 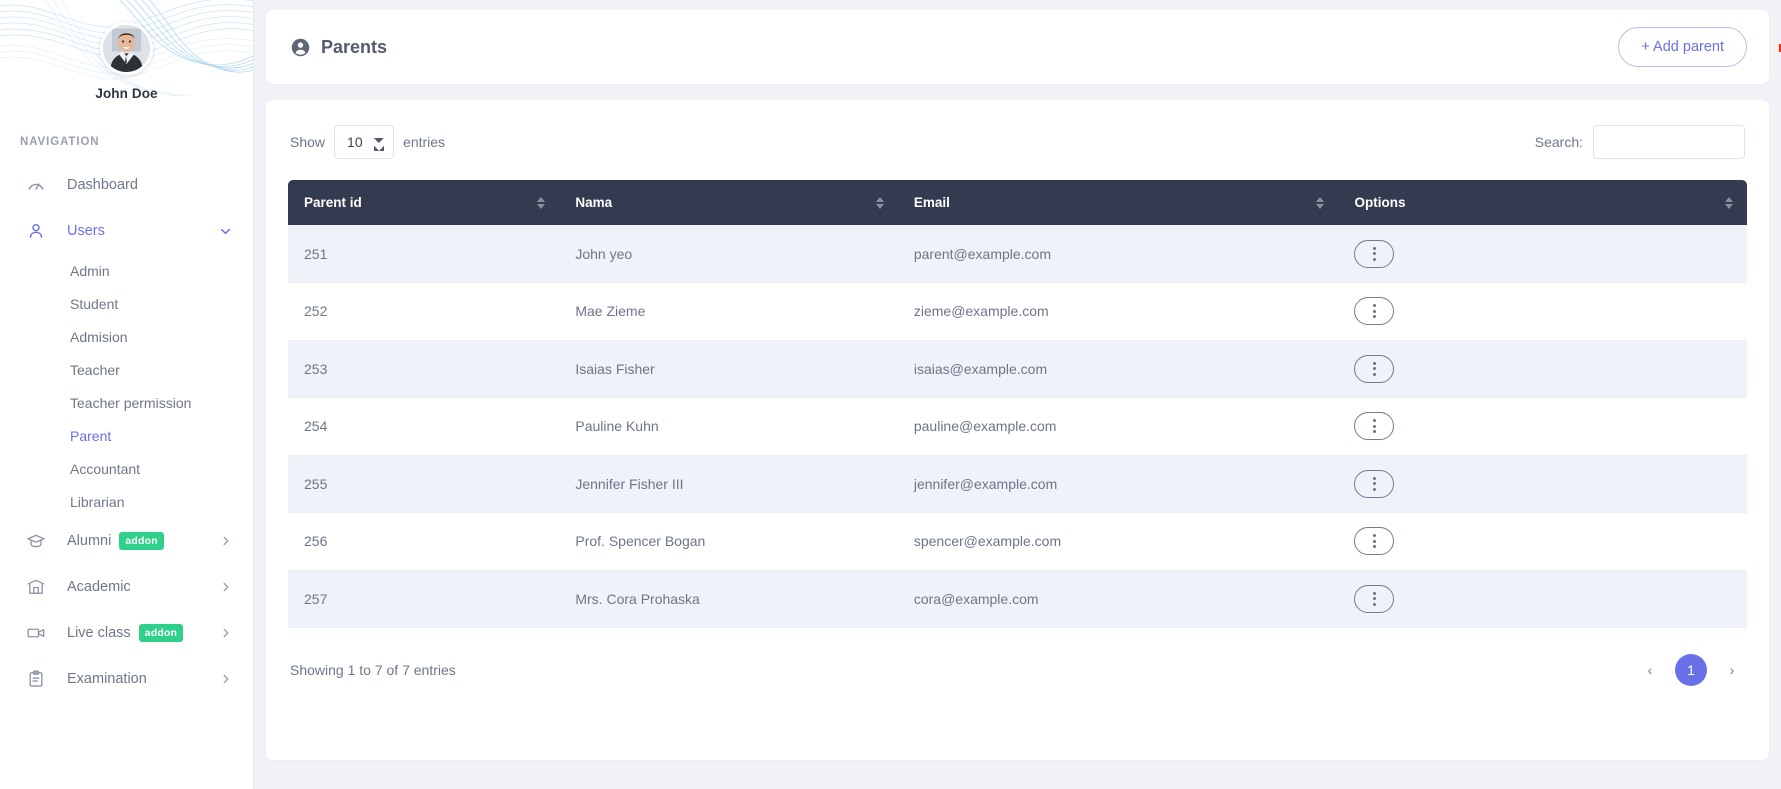 I want to click on sidebar-subitem-label: Student, so click(x=94, y=303).